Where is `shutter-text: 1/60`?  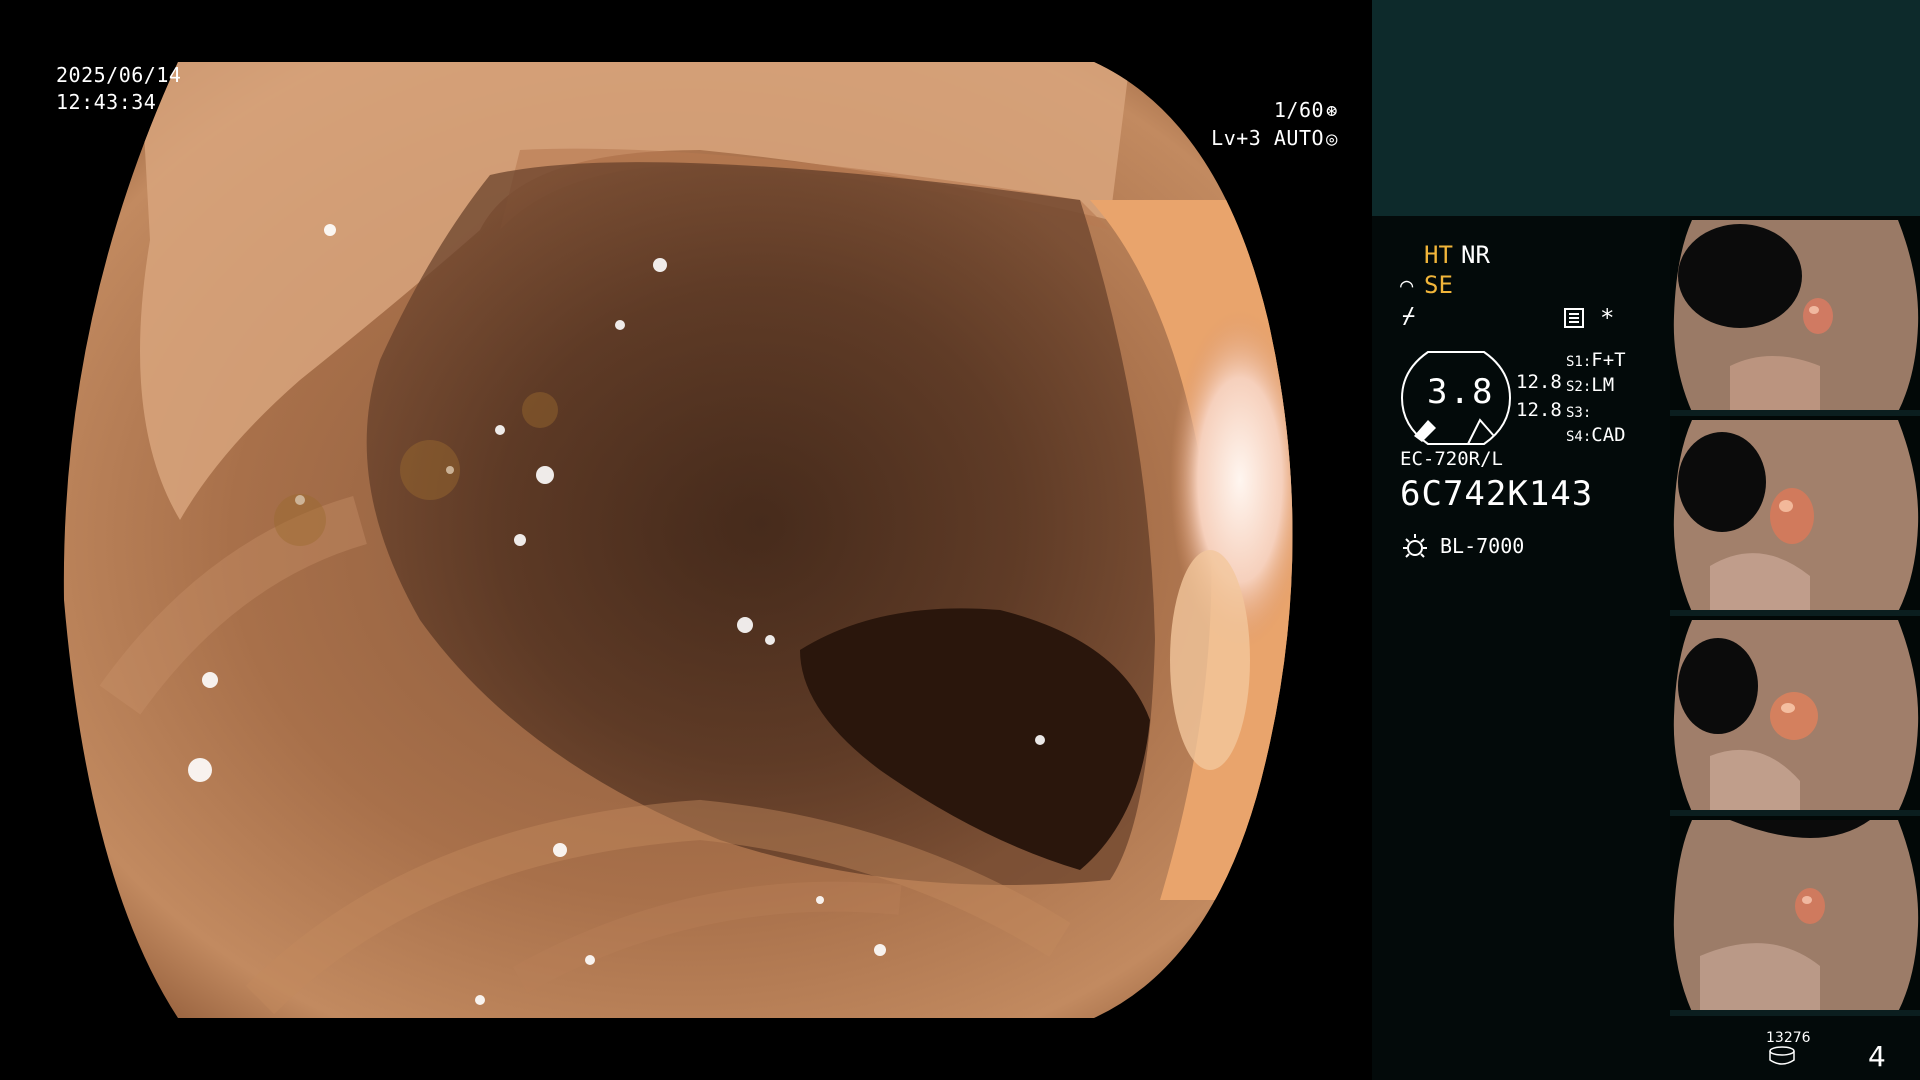 shutter-text: 1/60 is located at coordinates (1299, 110).